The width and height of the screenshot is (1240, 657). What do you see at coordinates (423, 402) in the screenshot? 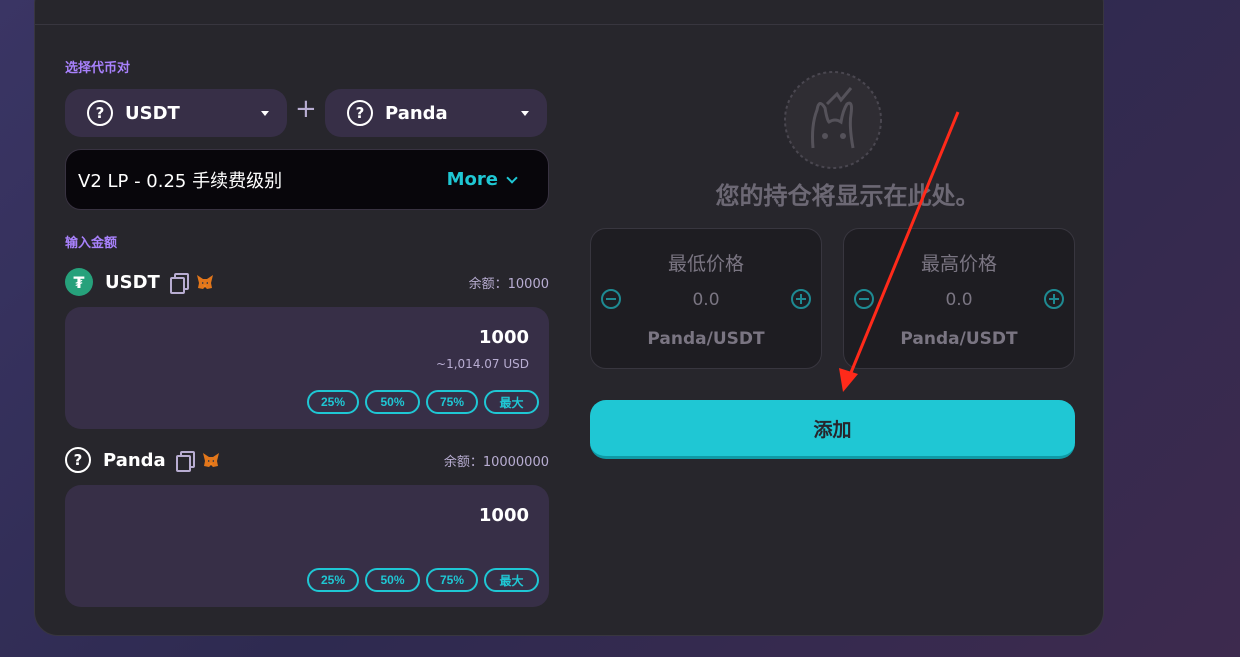
I see `token-a-percent-buttons: 25% 50% 75% 最大` at bounding box center [423, 402].